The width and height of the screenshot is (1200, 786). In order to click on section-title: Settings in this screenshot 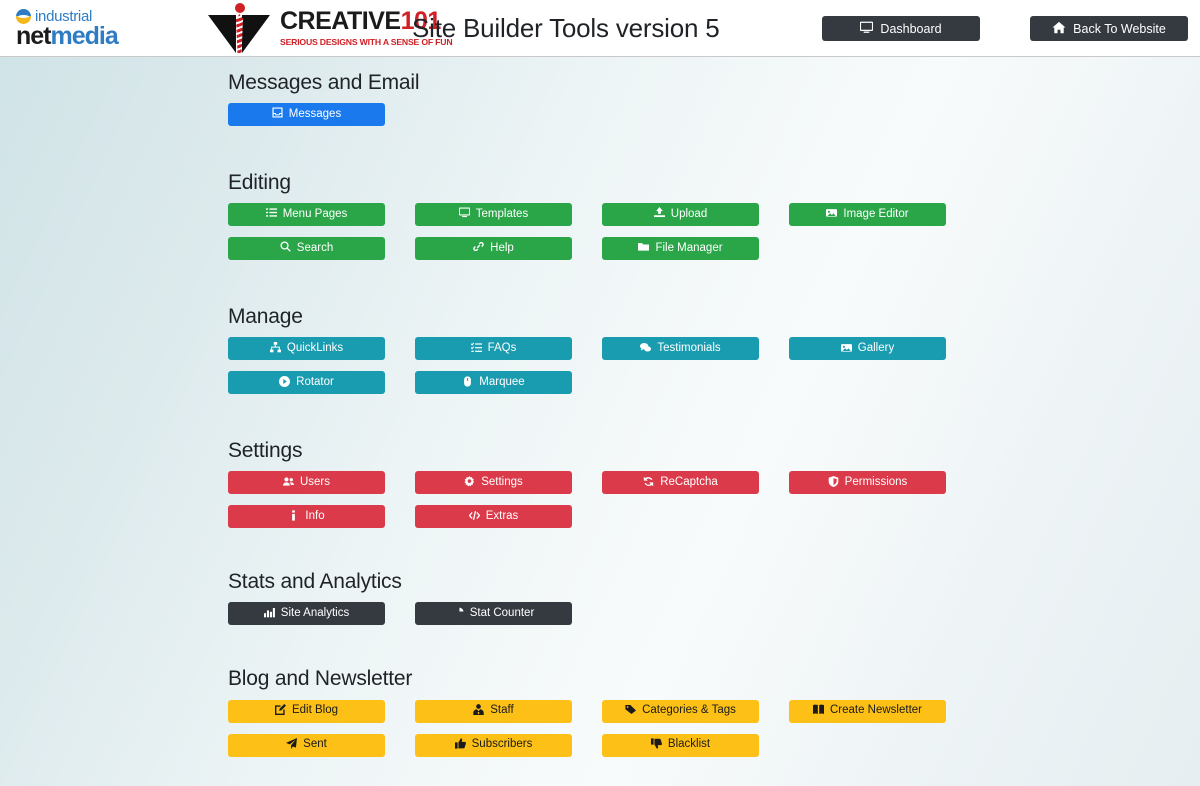, I will do `click(265, 451)`.